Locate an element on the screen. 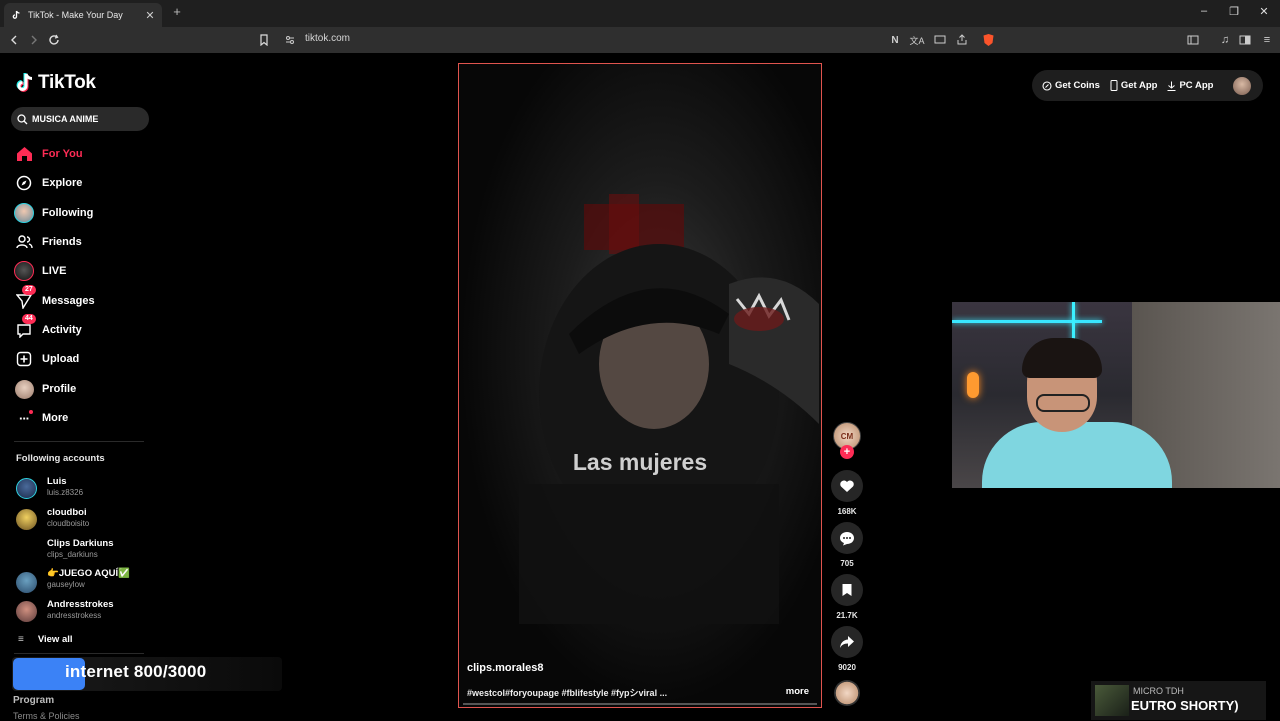 The height and width of the screenshot is (721, 1280). pc-app-label: PC App is located at coordinates (1196, 85).